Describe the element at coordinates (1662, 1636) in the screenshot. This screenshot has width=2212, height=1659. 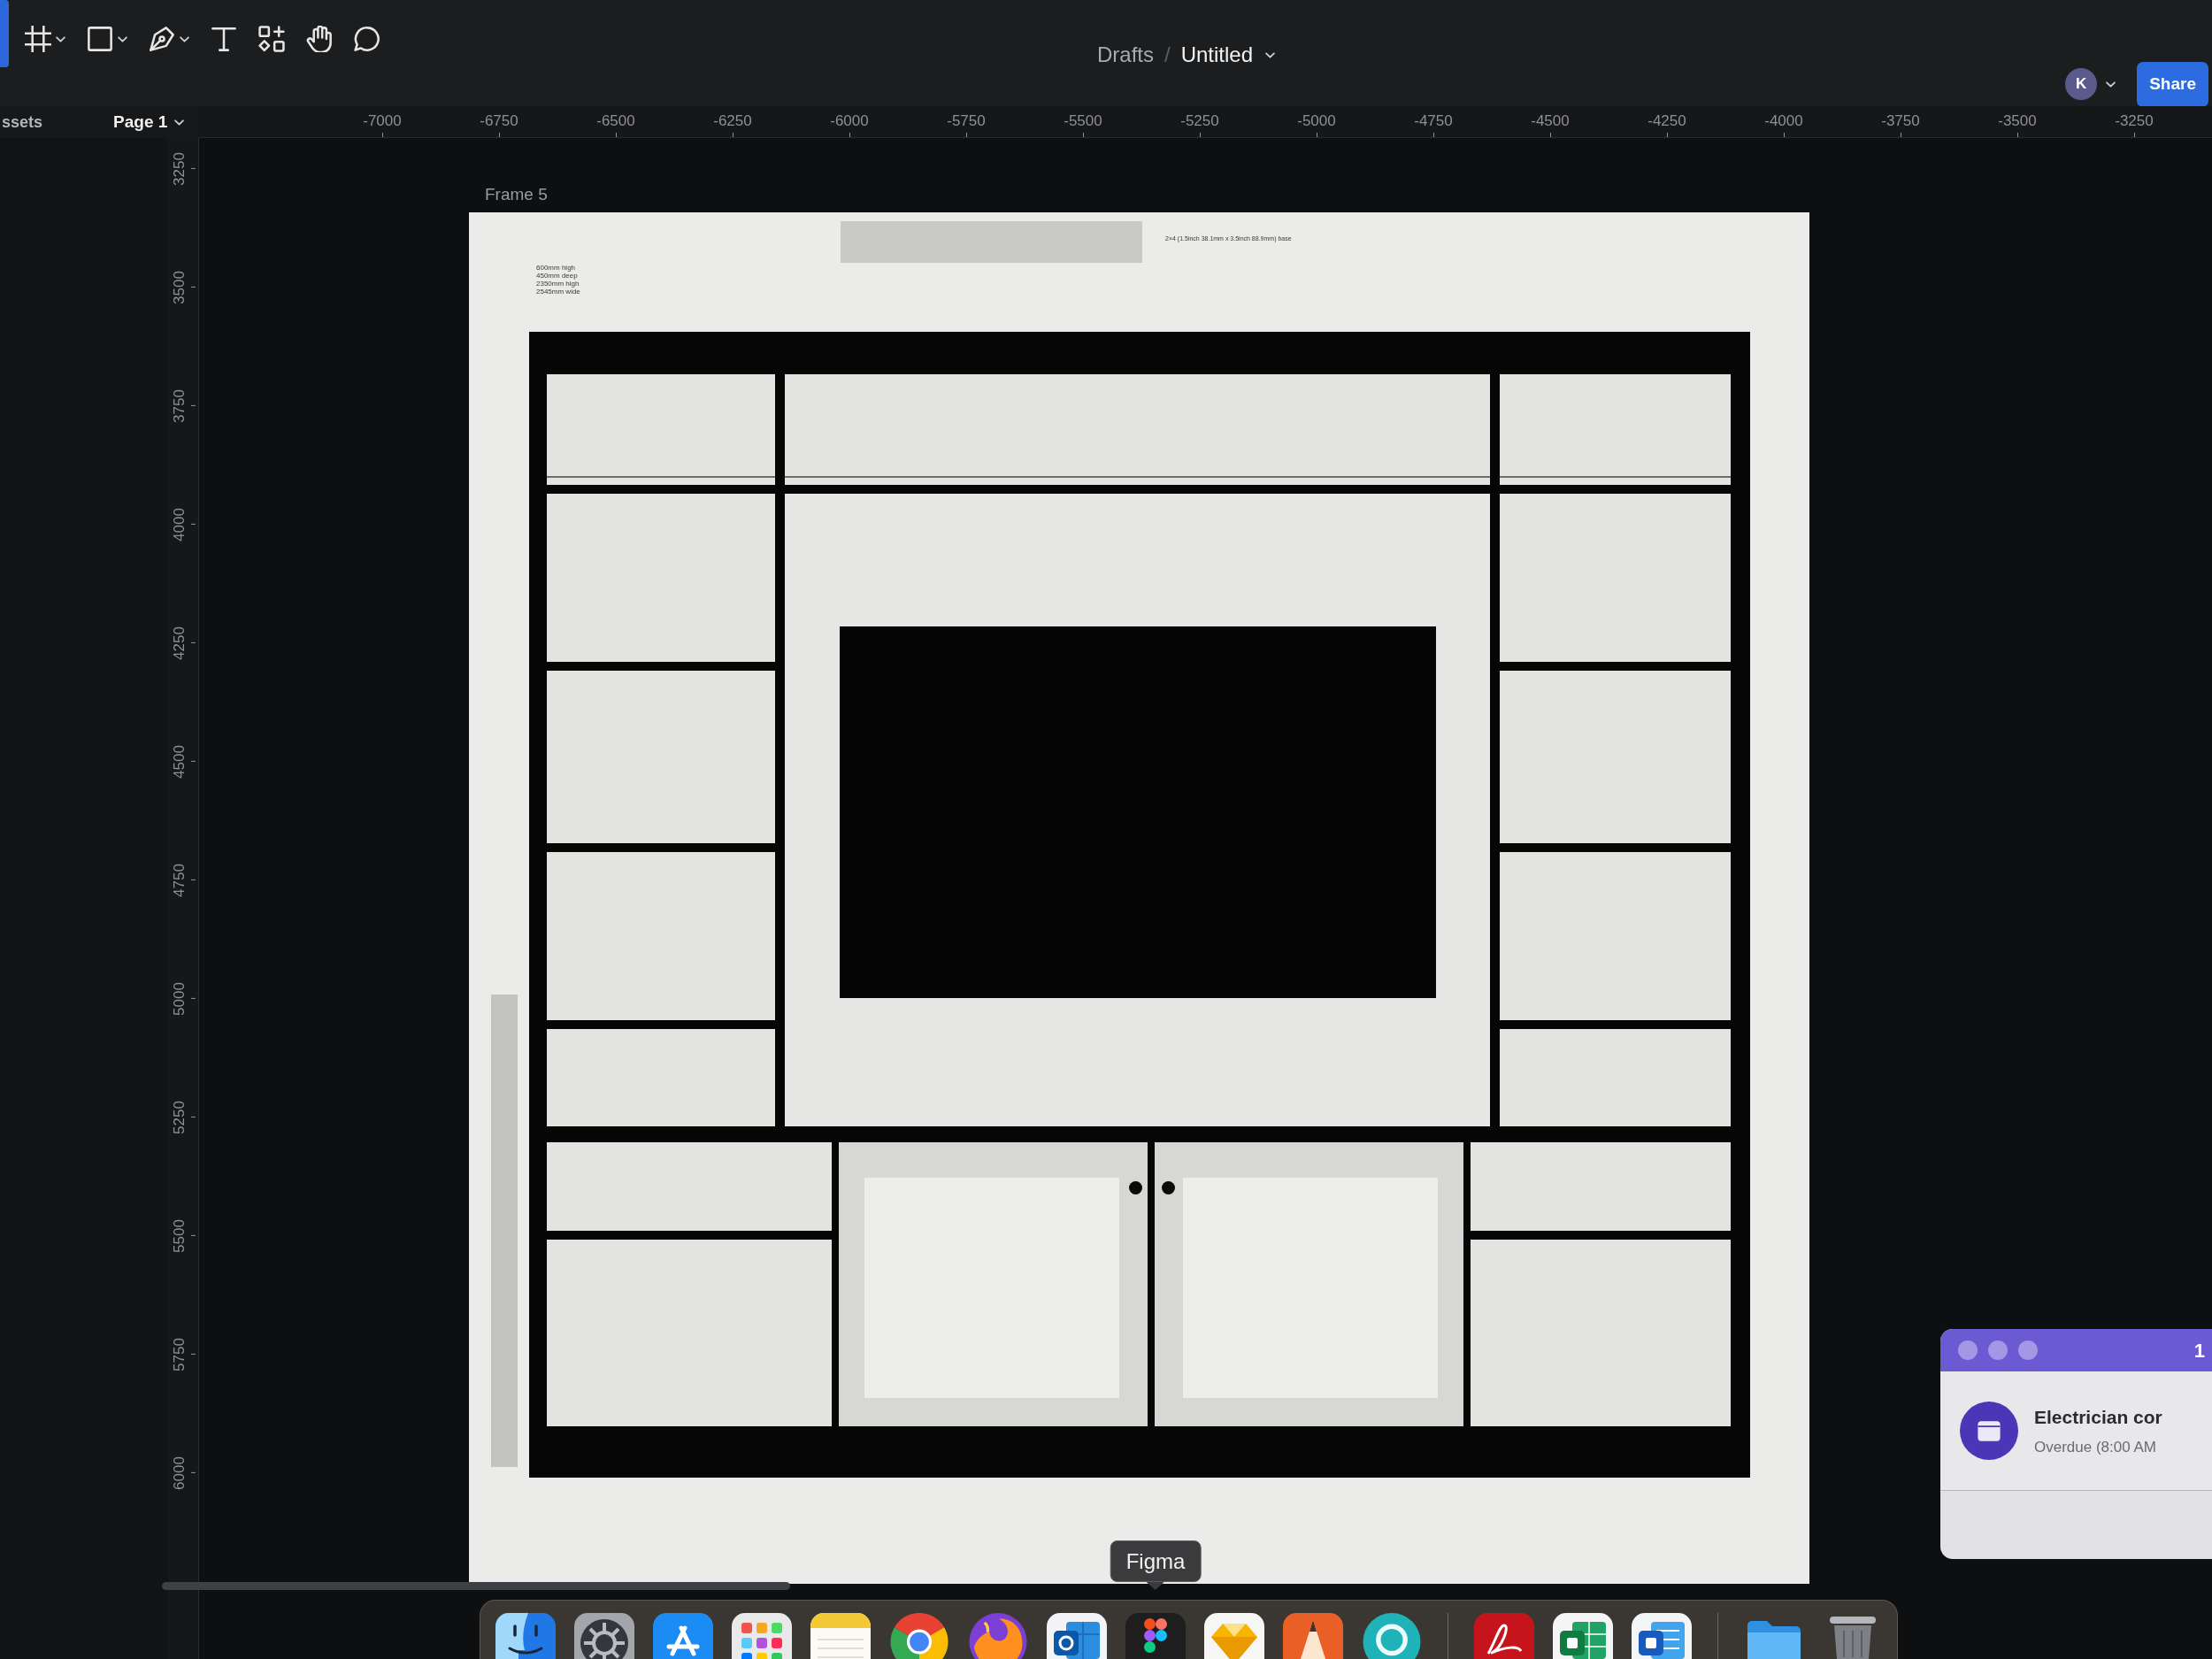
I see `document-icon` at that location.